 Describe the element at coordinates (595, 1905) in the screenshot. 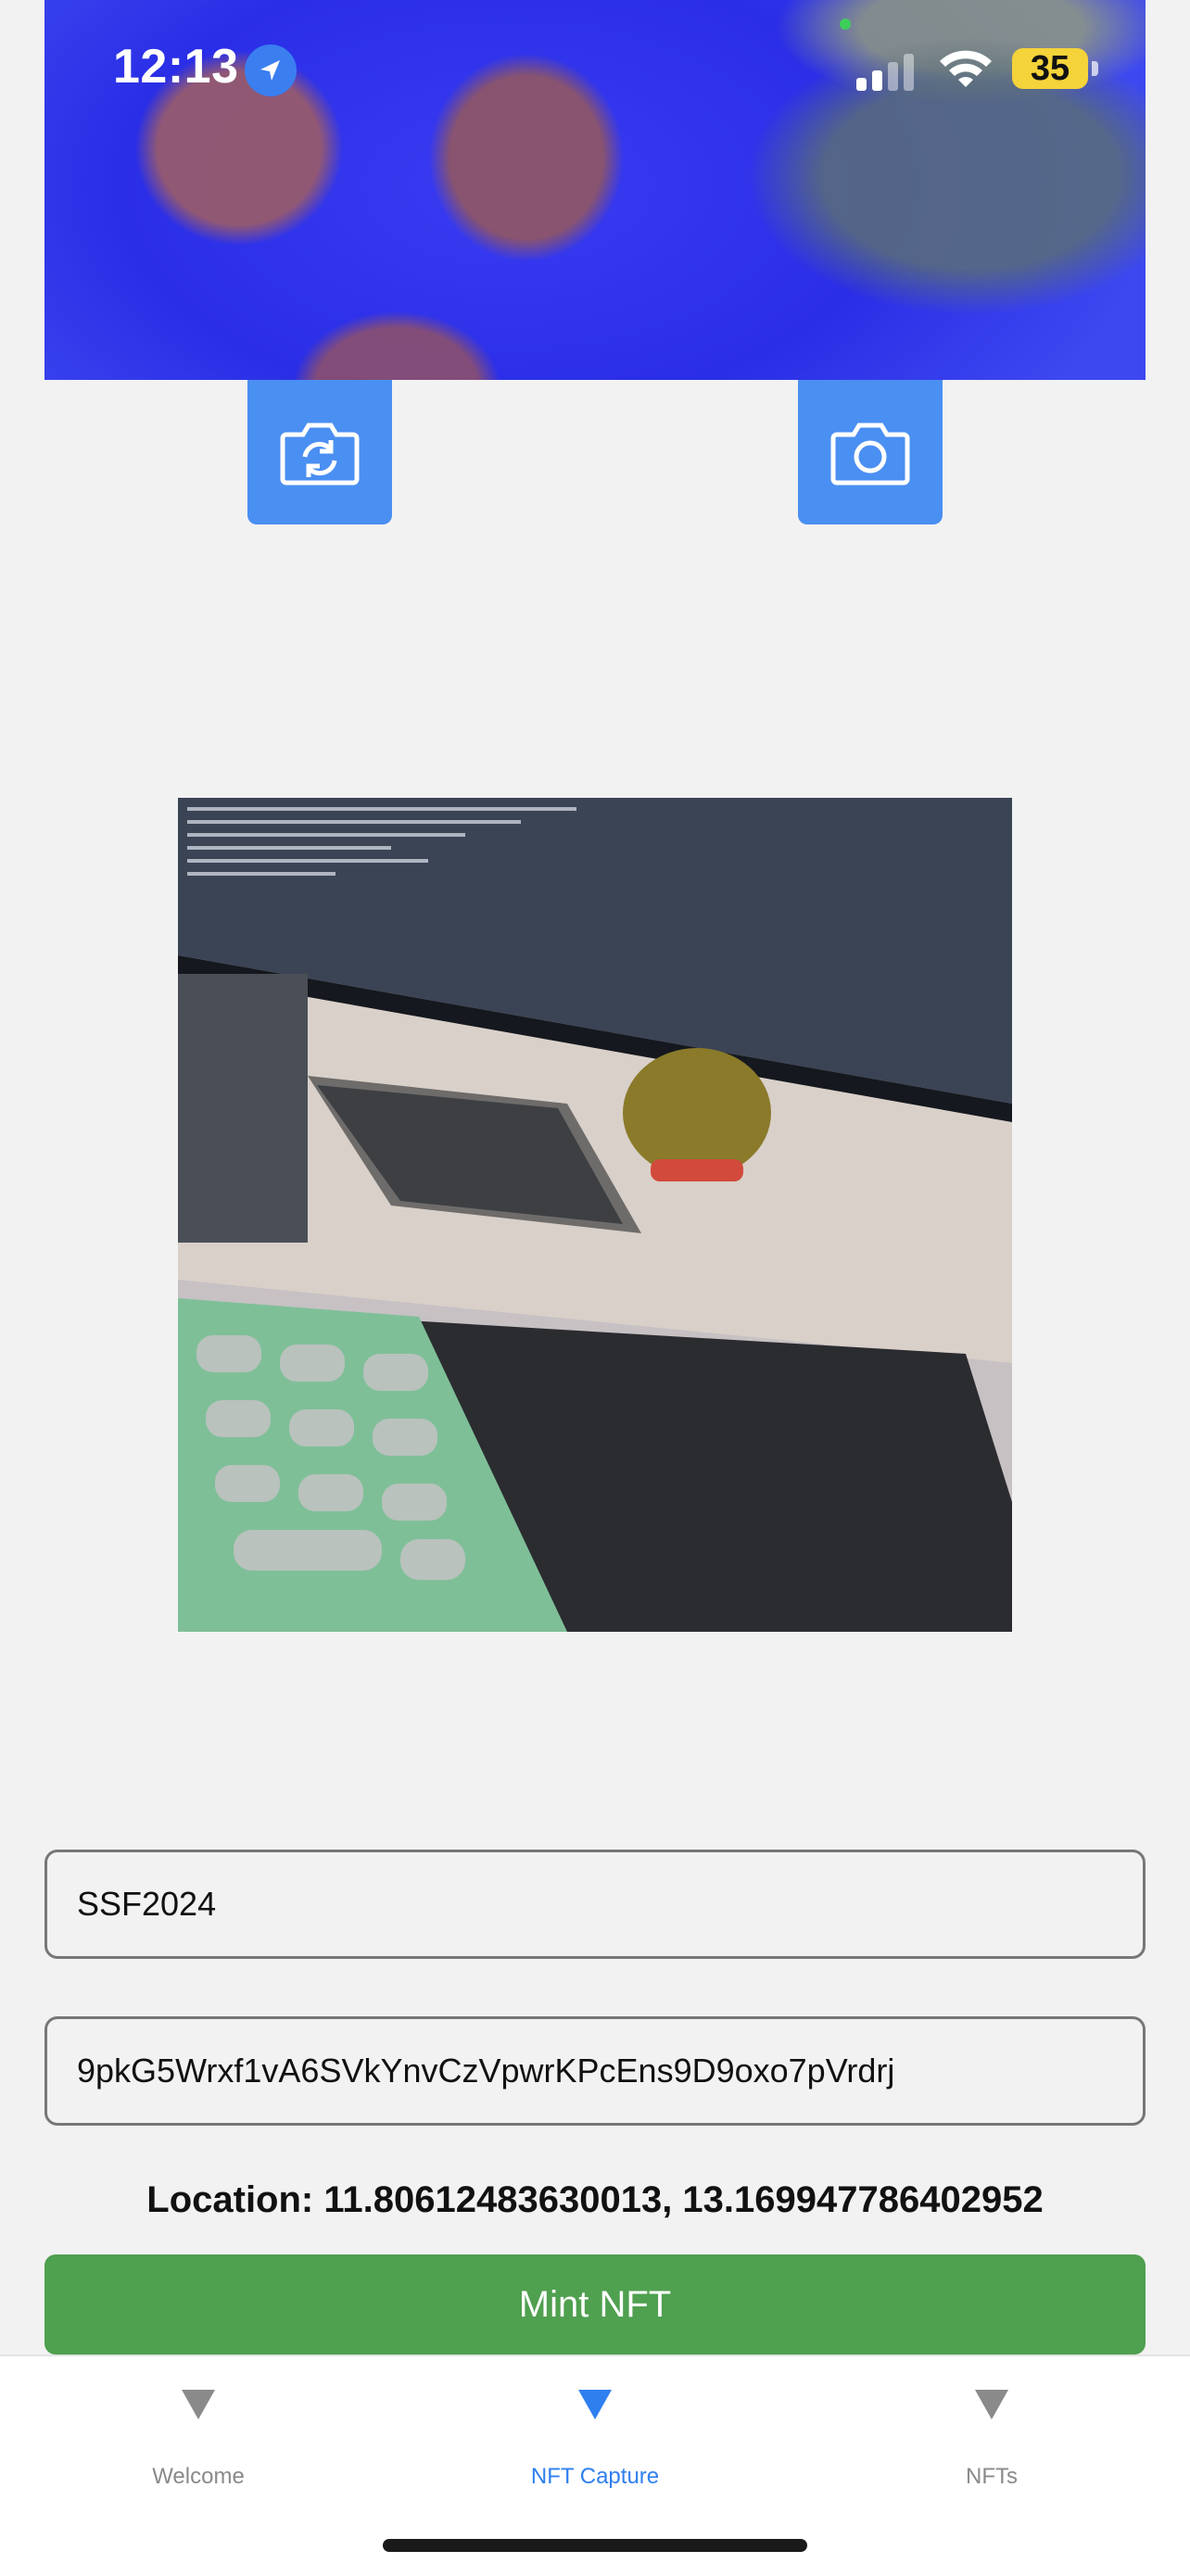

I see `nft-name-input` at that location.